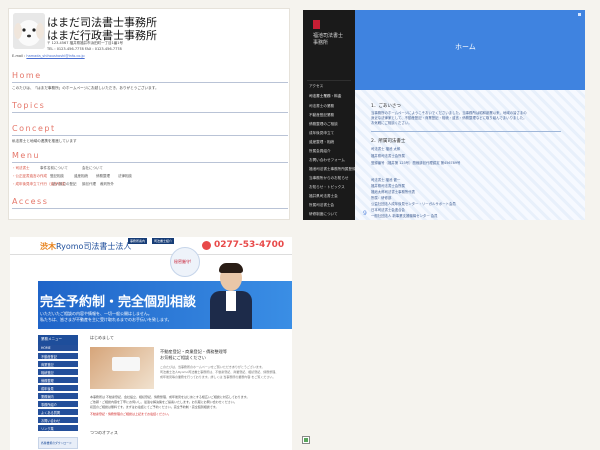 The height and width of the screenshot is (450, 600). What do you see at coordinates (218, 377) in the screenshot?
I see `intro-text: 成年後見等の業務を行っております。詳しくは 当事務所の業務内容 をご覧ください。` at bounding box center [218, 377].